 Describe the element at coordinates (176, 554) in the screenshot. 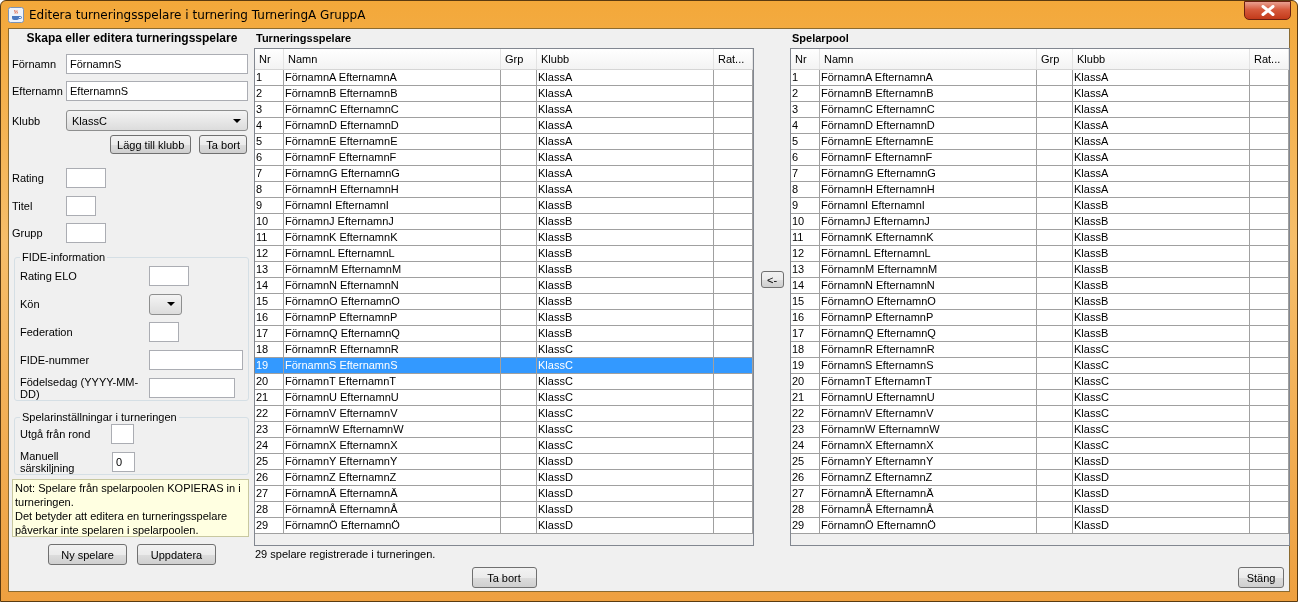

I see `button: Uppdatera` at that location.